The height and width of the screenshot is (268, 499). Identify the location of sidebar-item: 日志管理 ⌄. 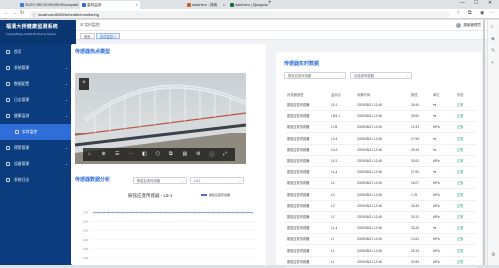
(38, 100).